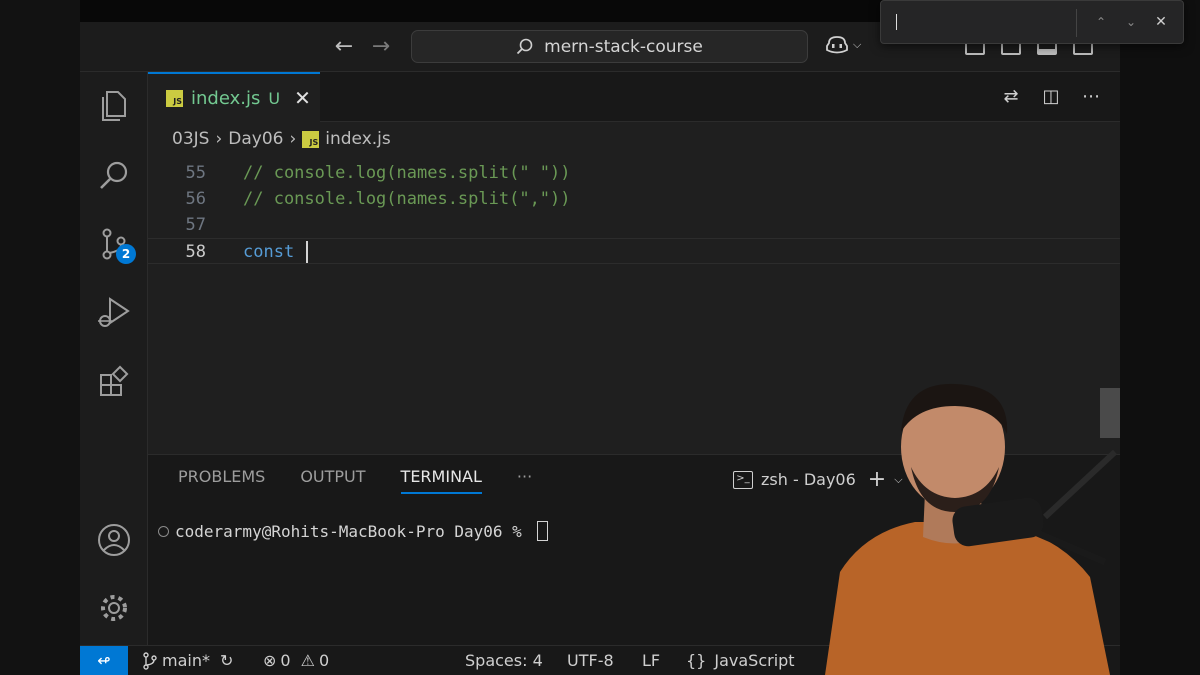 Image resolution: width=1200 pixels, height=675 pixels. Describe the element at coordinates (1076, 23) in the screenshot. I see `find-separator` at that location.